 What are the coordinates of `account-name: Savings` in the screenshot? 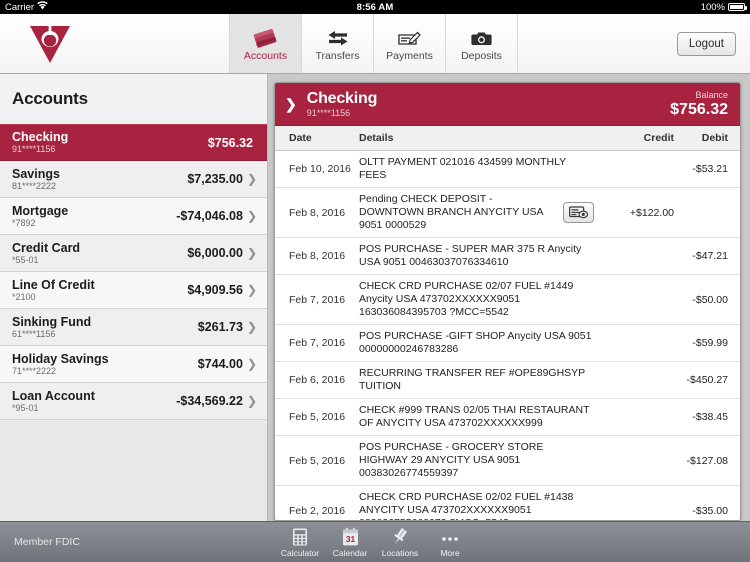 It's located at (36, 173).